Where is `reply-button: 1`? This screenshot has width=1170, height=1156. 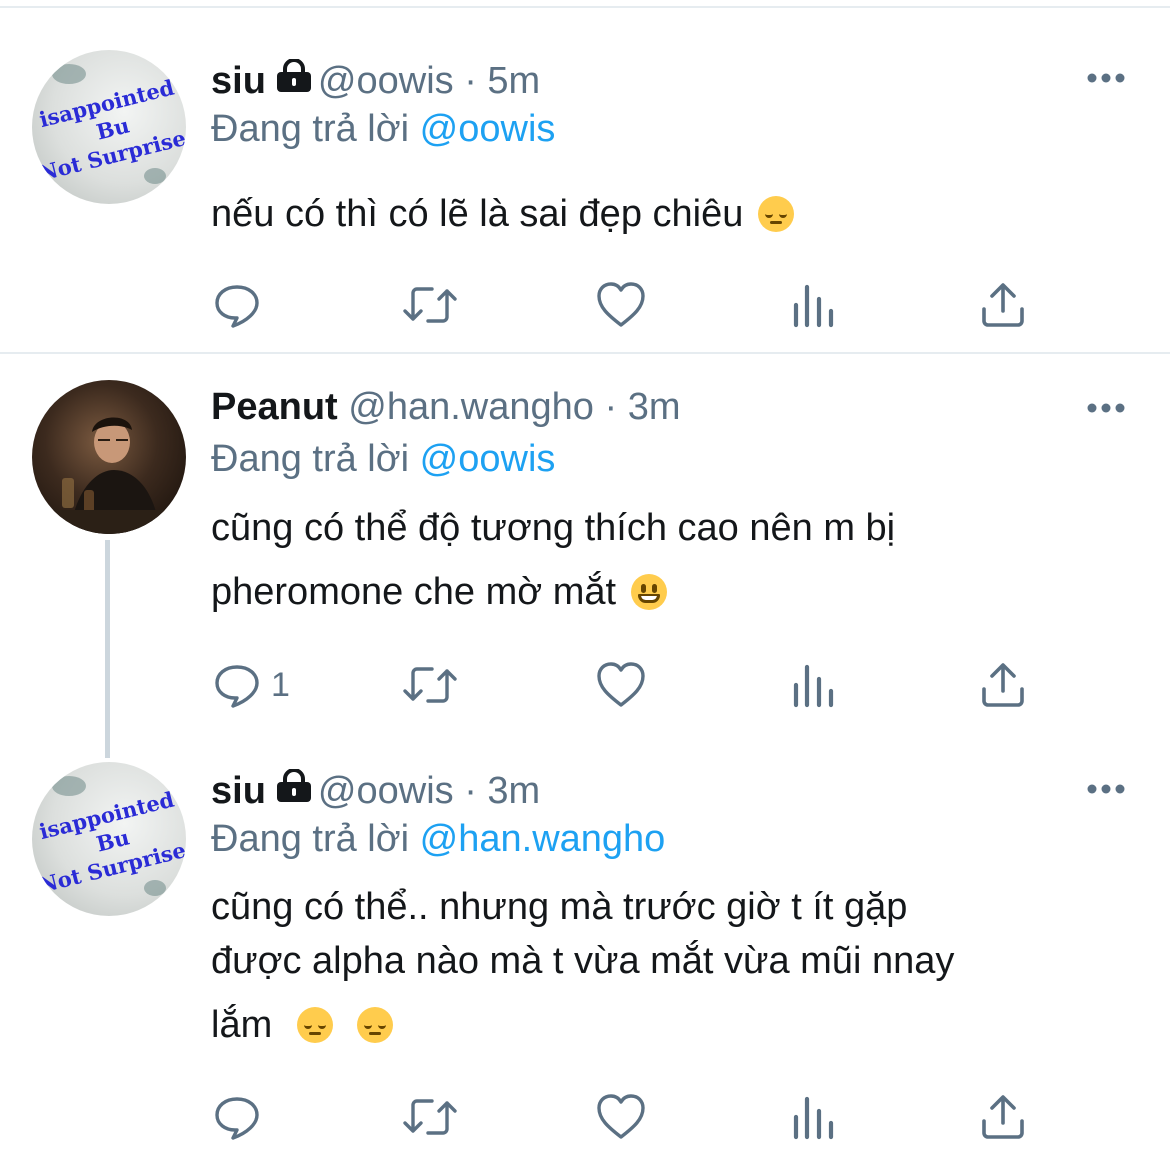
reply-button: 1 is located at coordinates (251, 685).